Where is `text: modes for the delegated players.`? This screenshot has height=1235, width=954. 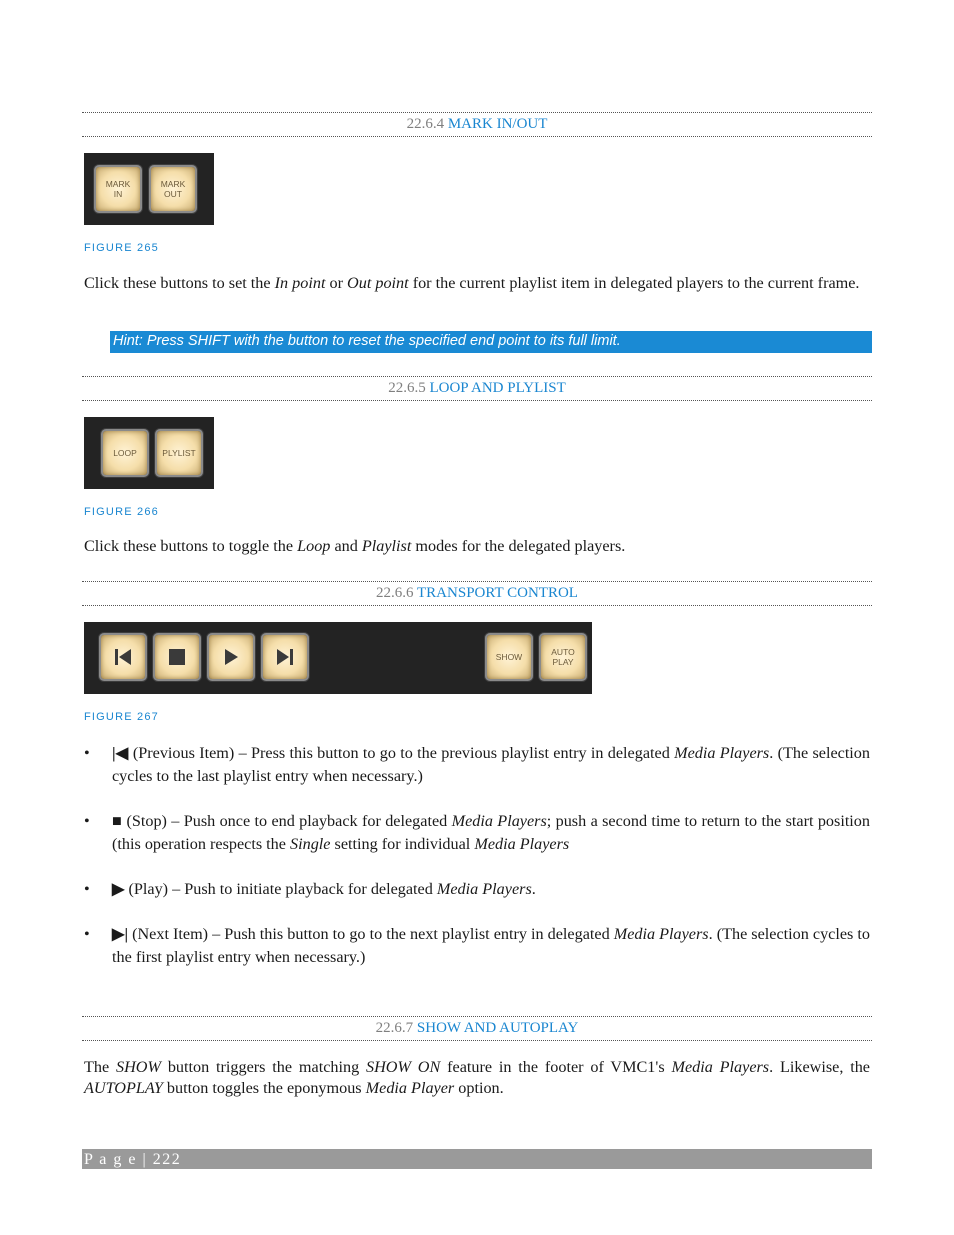
text: modes for the delegated players. is located at coordinates (518, 546).